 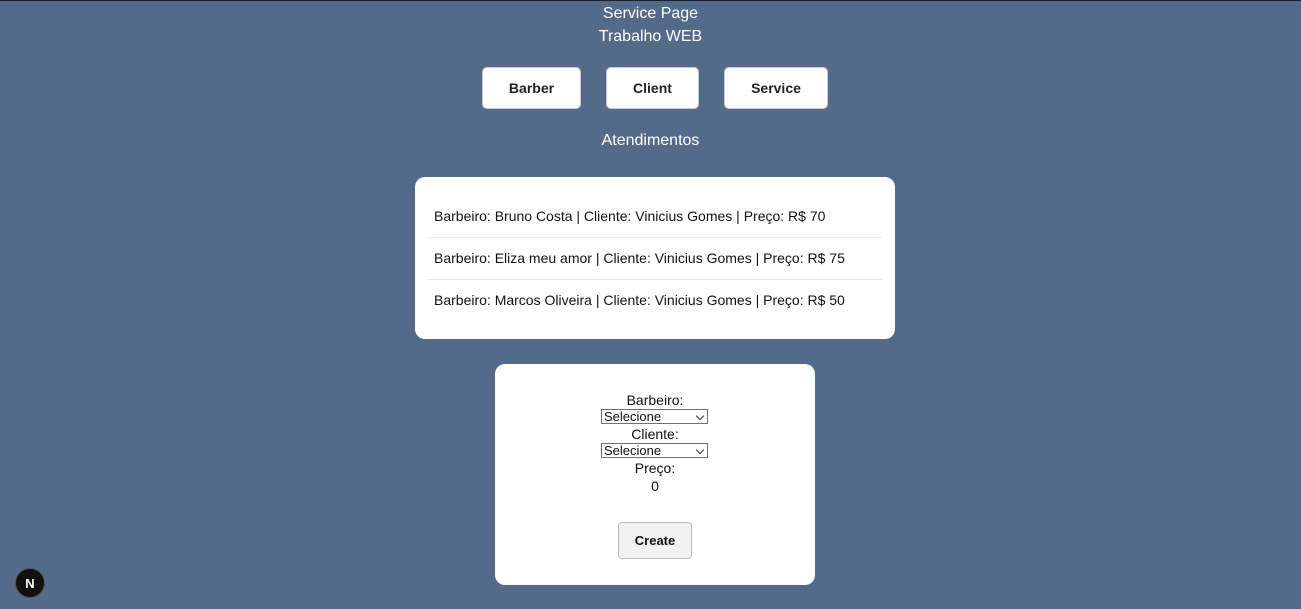 I want to click on barbeiro-select: Selecione, so click(x=654, y=416).